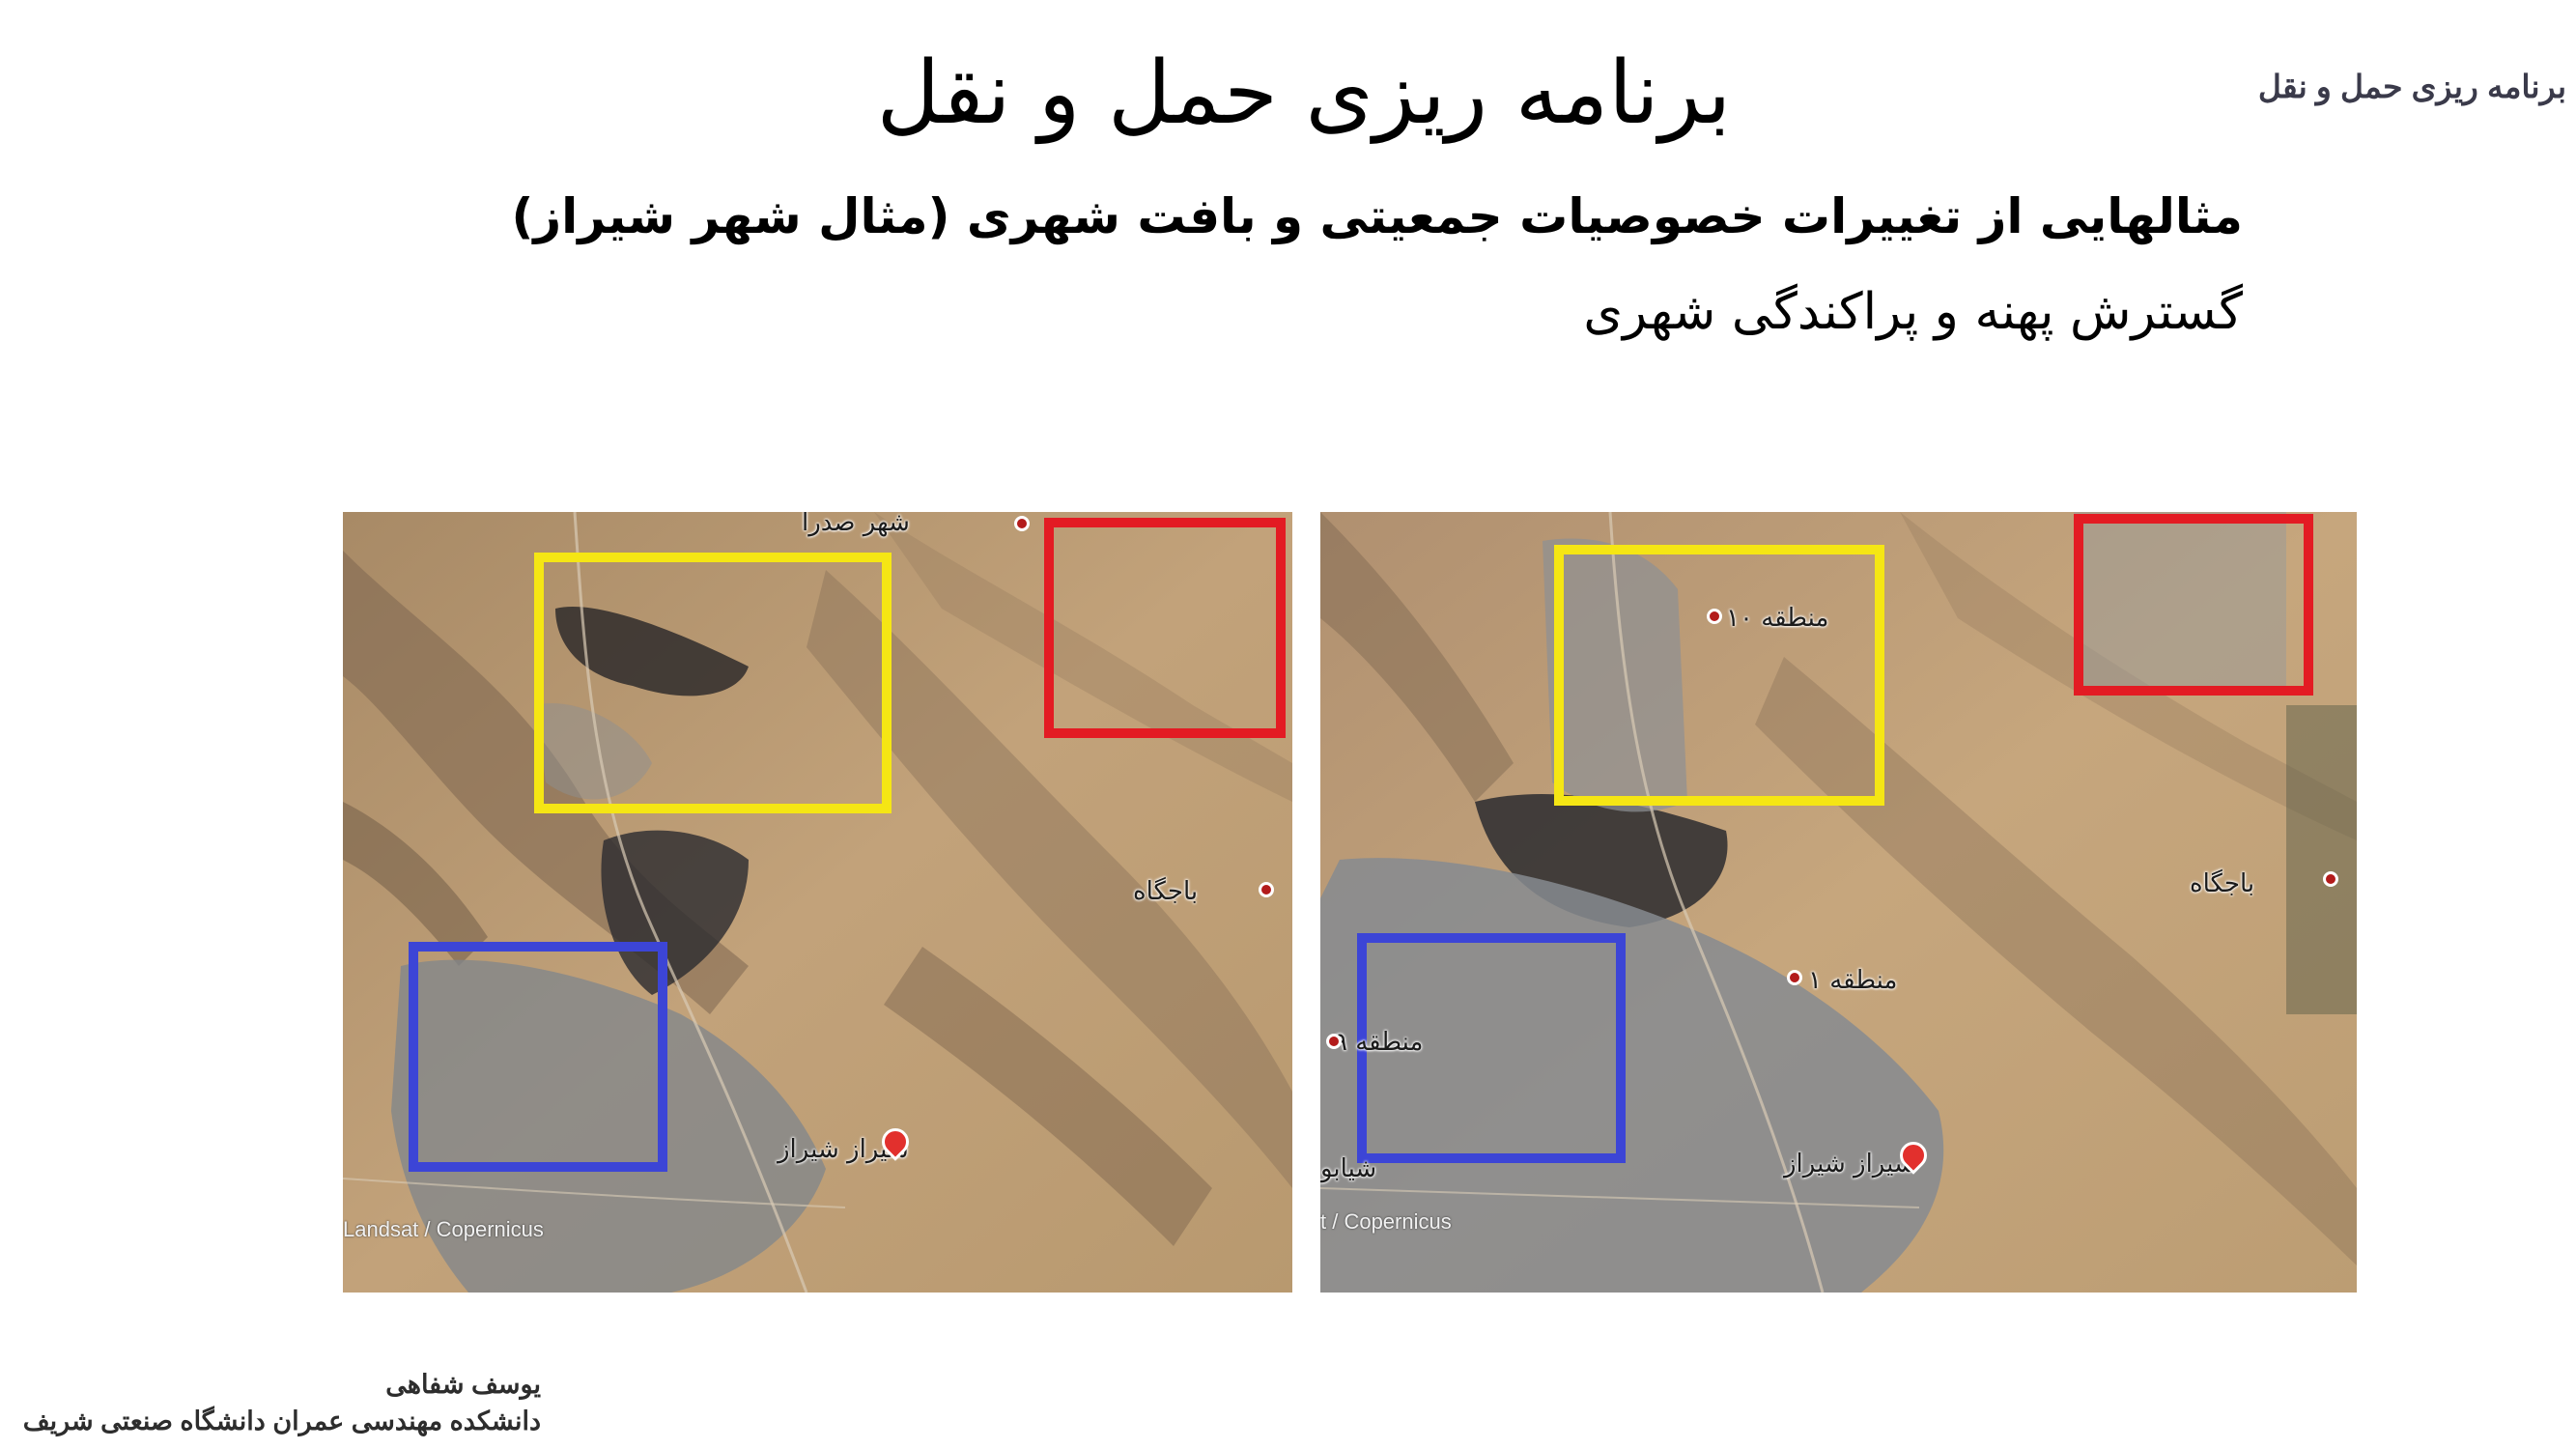 The height and width of the screenshot is (1449, 2576). Describe the element at coordinates (1853, 980) in the screenshot. I see `map-label-mantaghe-1: منطقه ۱` at that location.